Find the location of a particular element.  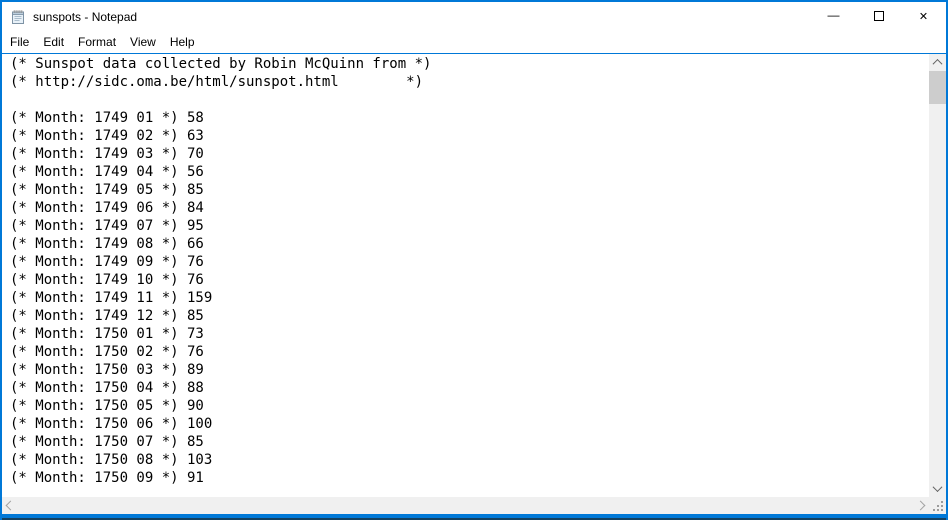

menu-file: File is located at coordinates (19, 42).